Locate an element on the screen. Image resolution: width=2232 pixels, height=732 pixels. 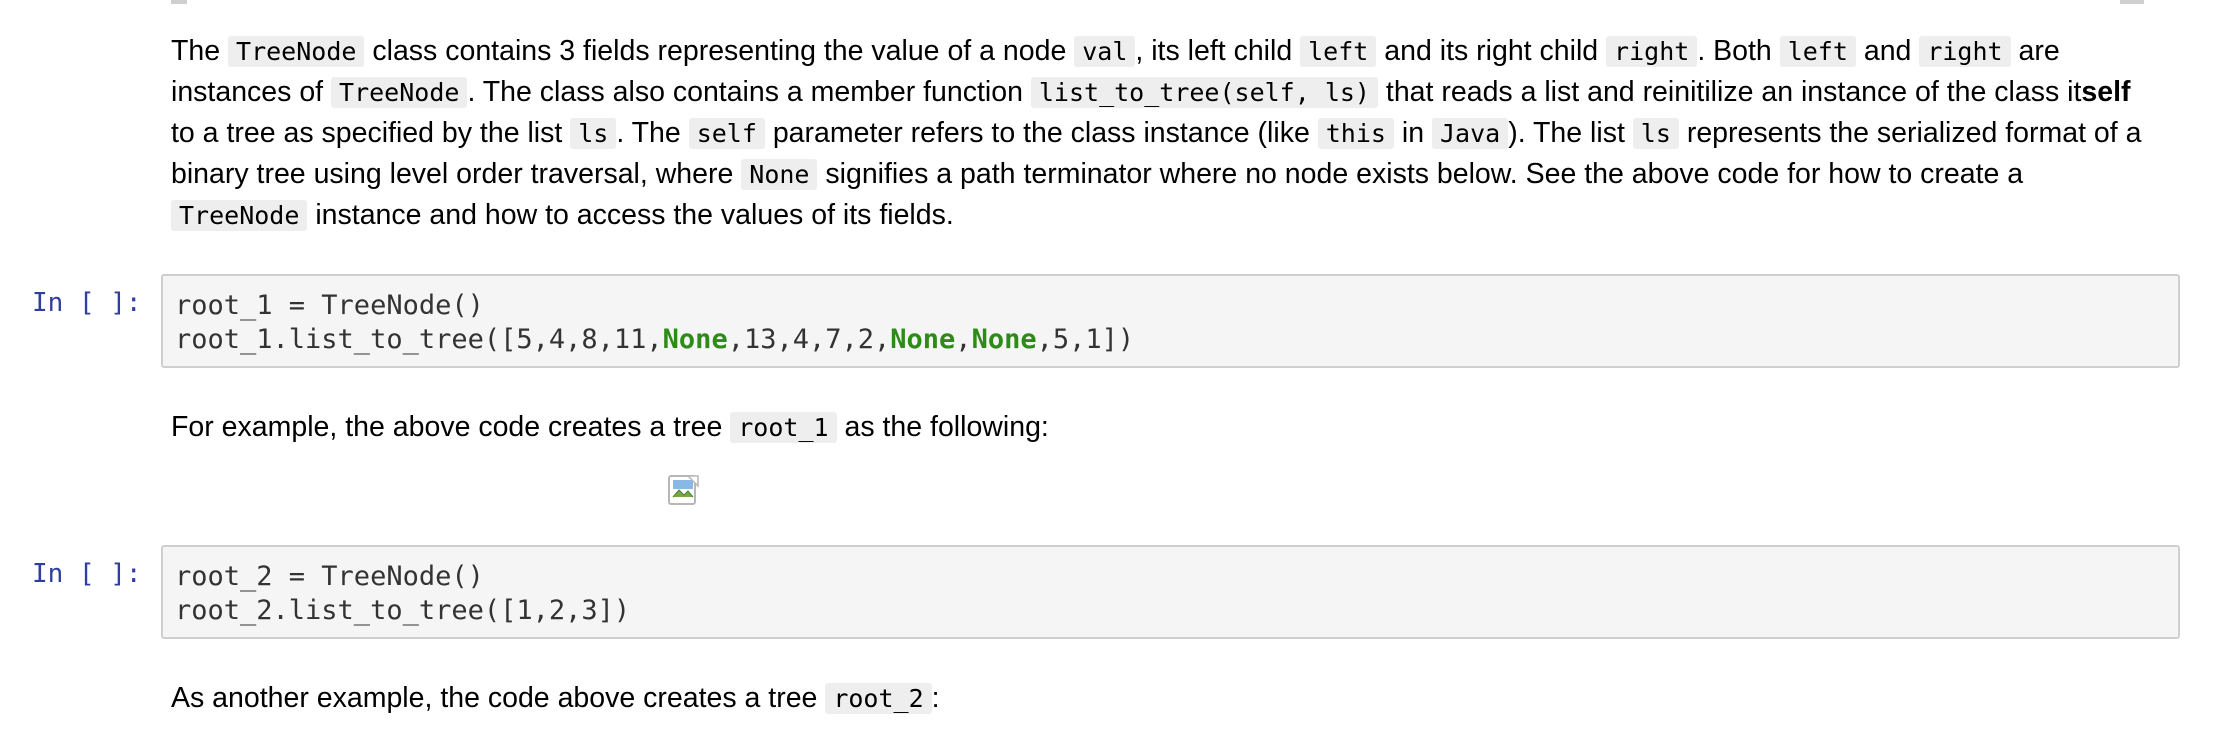
bold-text: self is located at coordinates (2106, 92).